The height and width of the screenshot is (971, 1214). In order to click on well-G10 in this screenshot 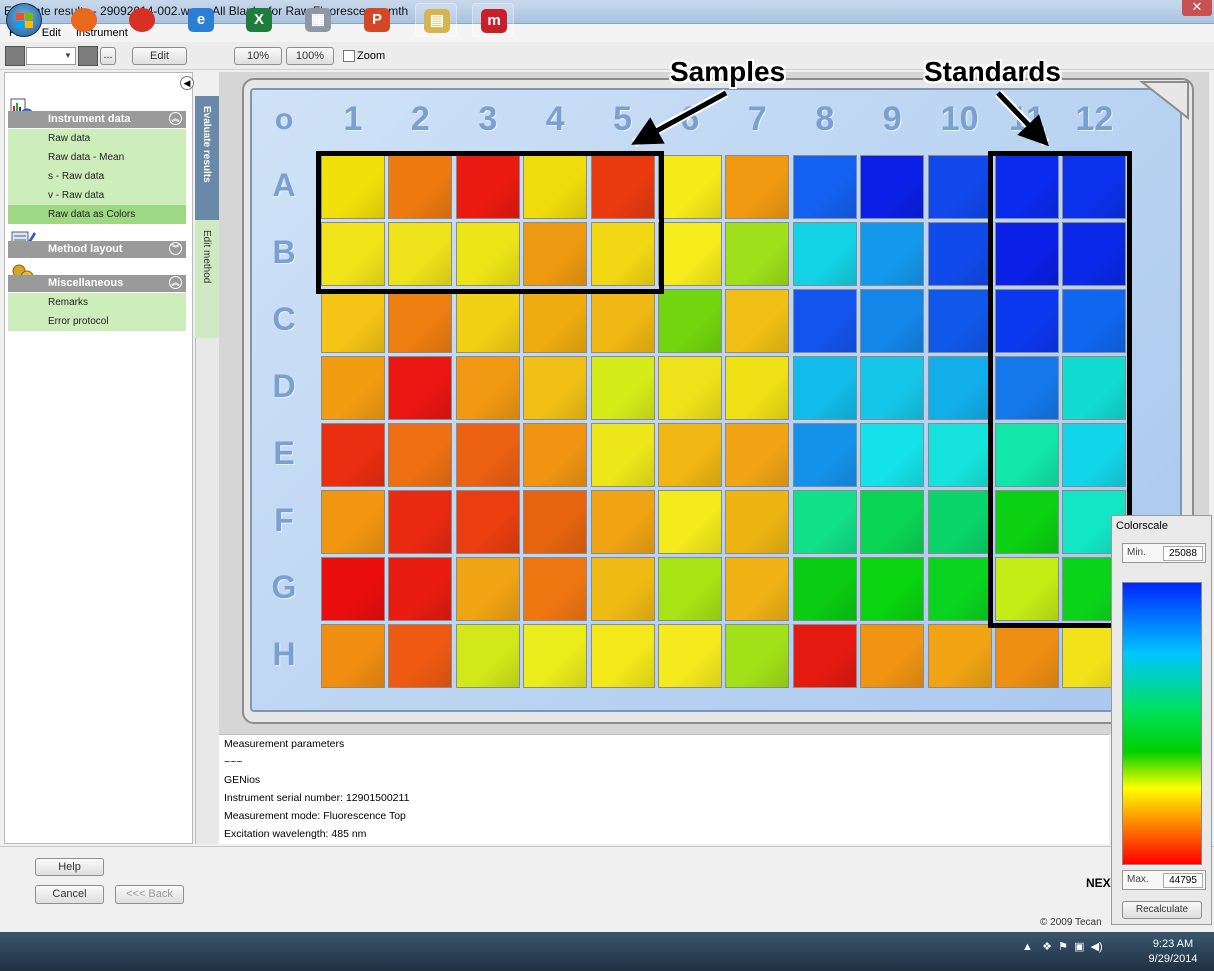, I will do `click(959, 589)`.